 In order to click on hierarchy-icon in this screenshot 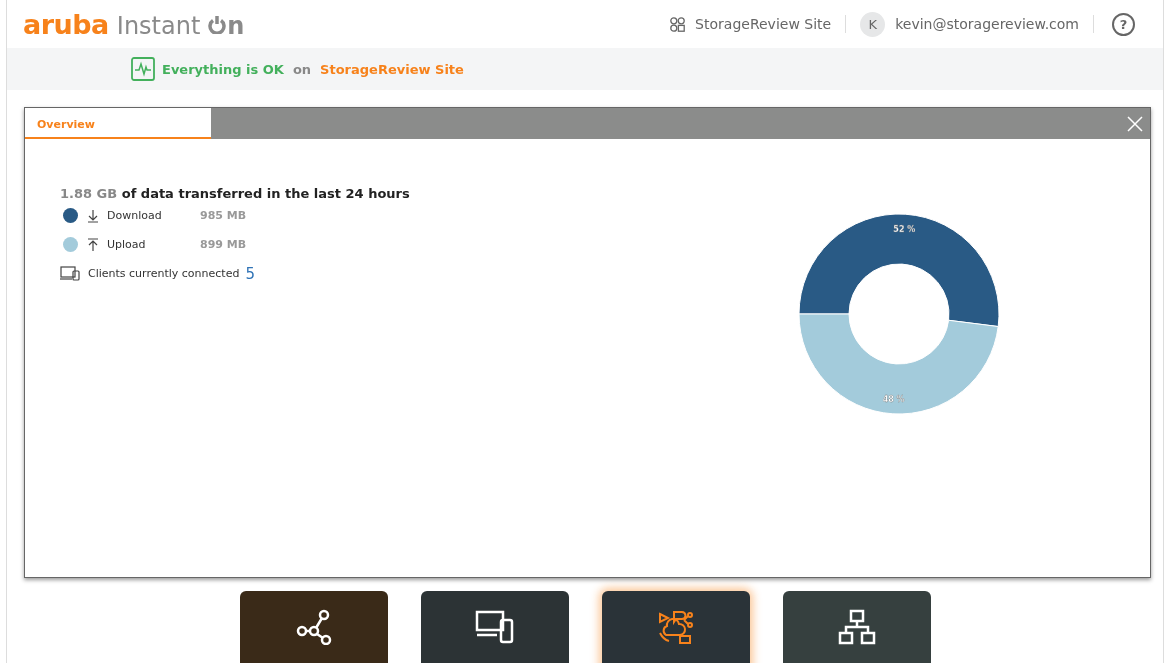, I will do `click(857, 627)`.